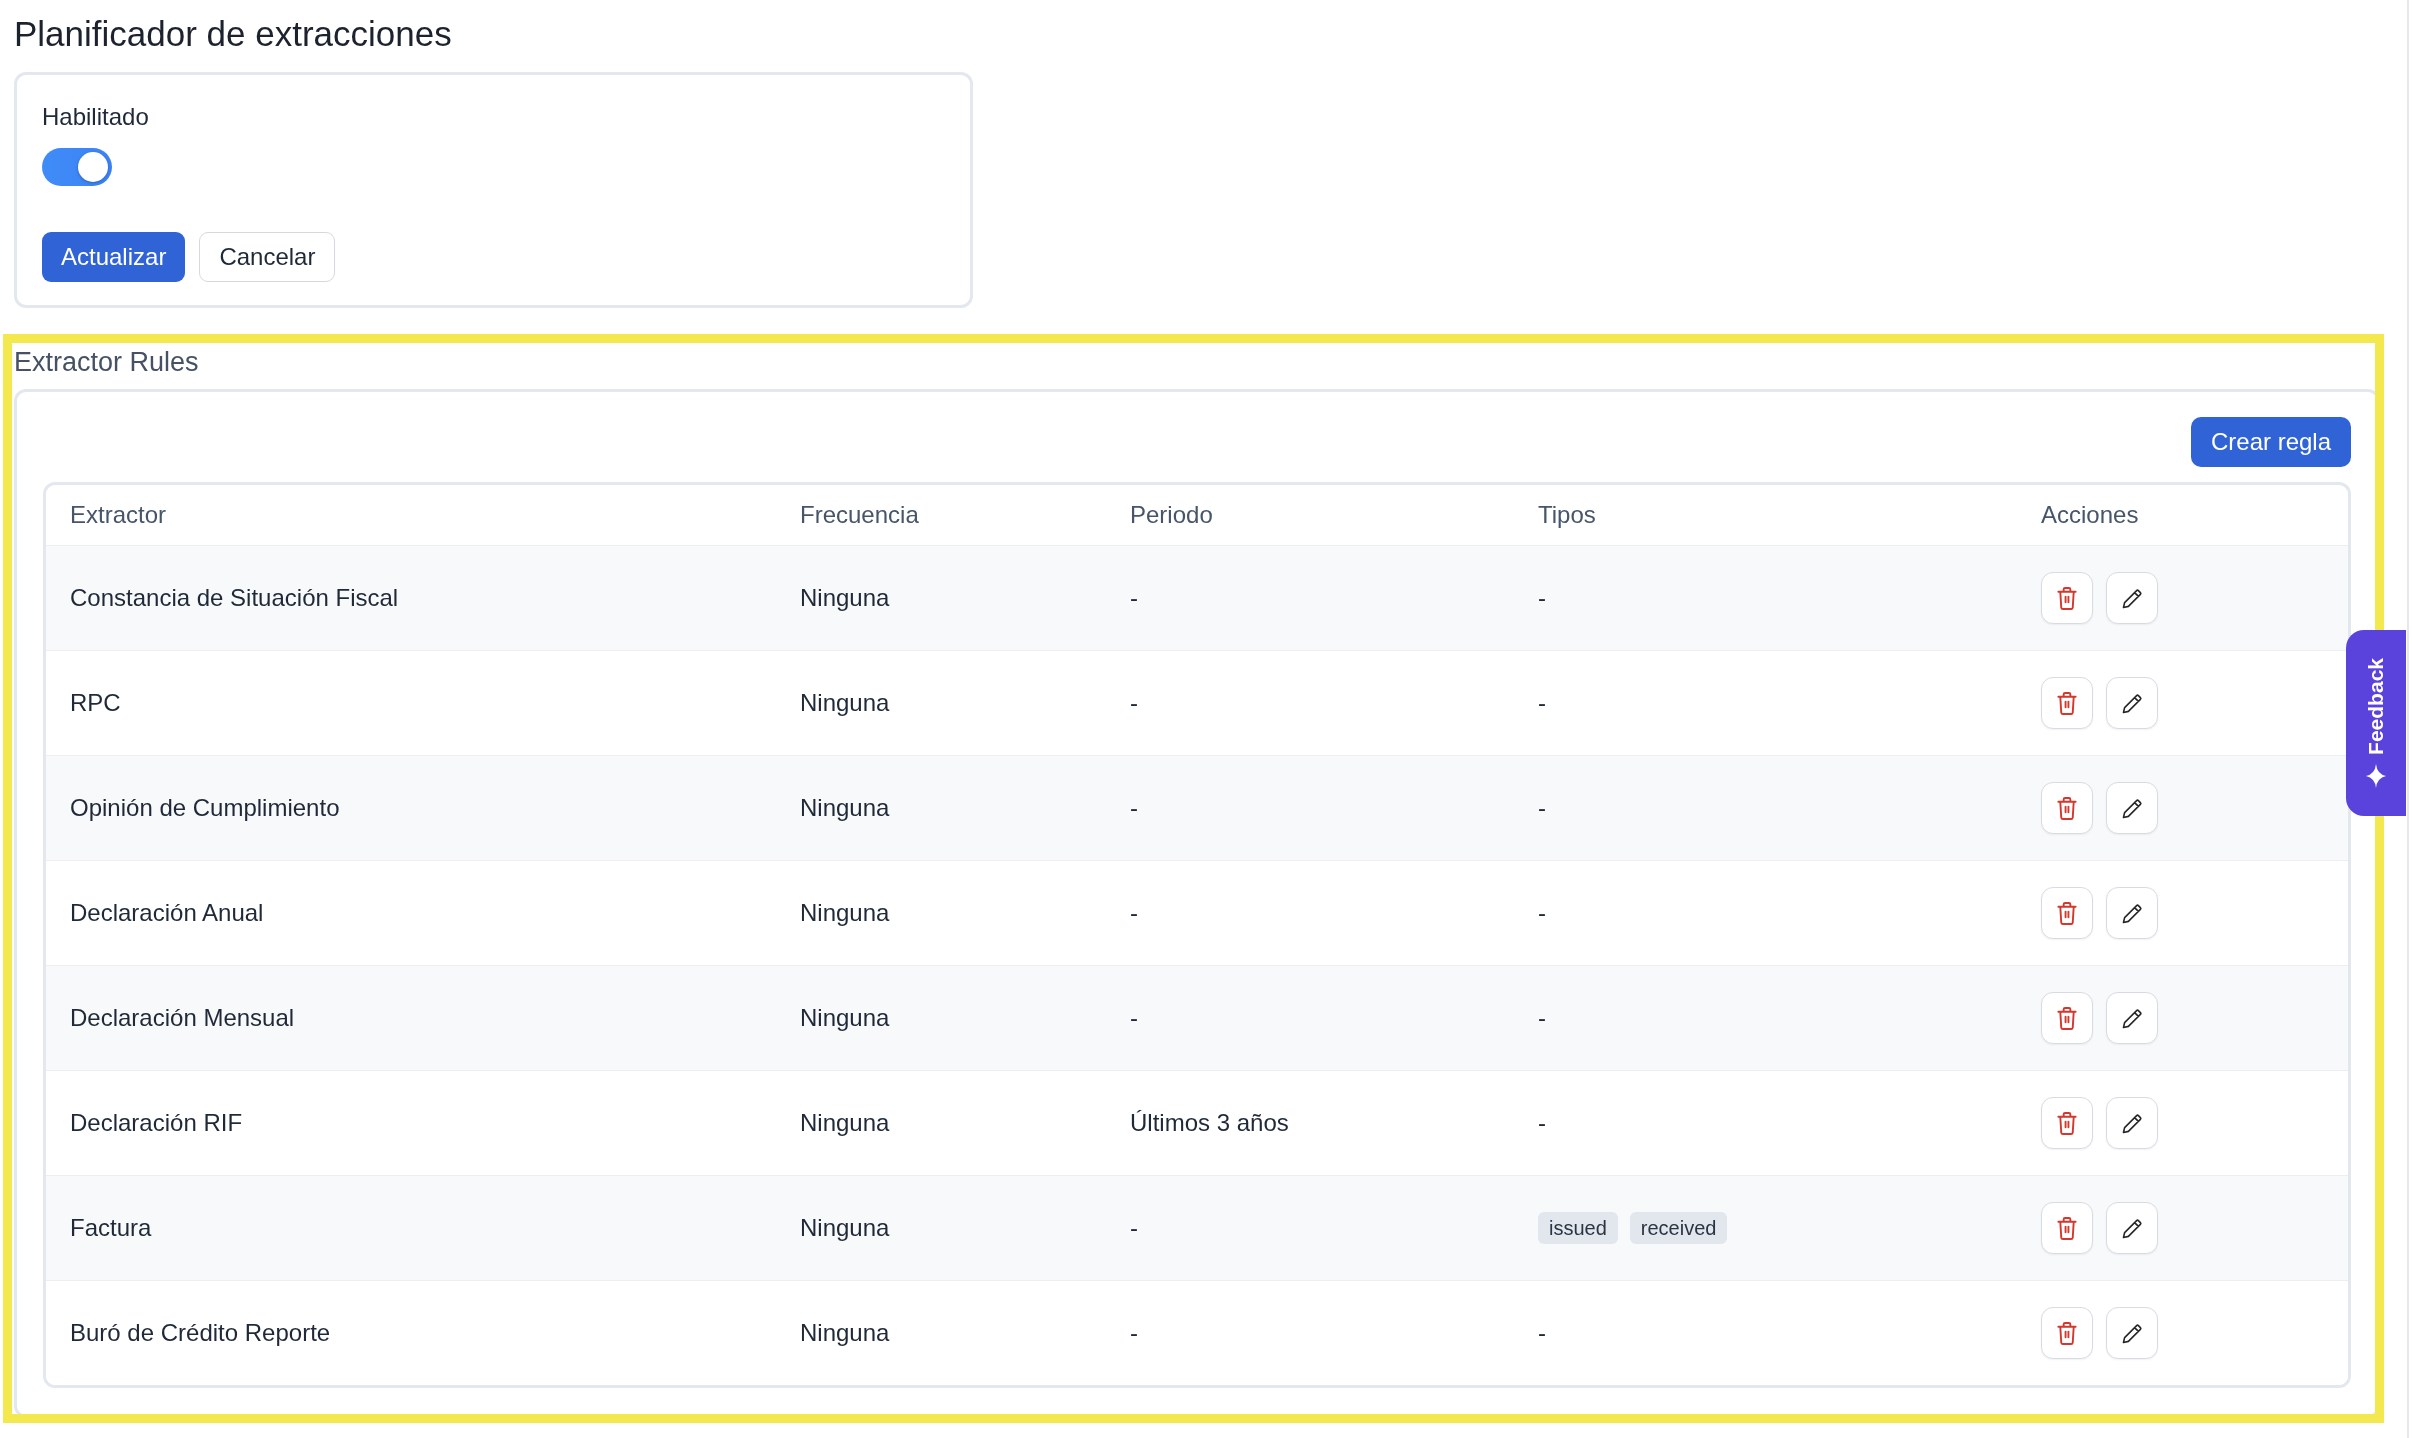 Image resolution: width=2412 pixels, height=1438 pixels. I want to click on sparkle-icon, so click(2376, 776).